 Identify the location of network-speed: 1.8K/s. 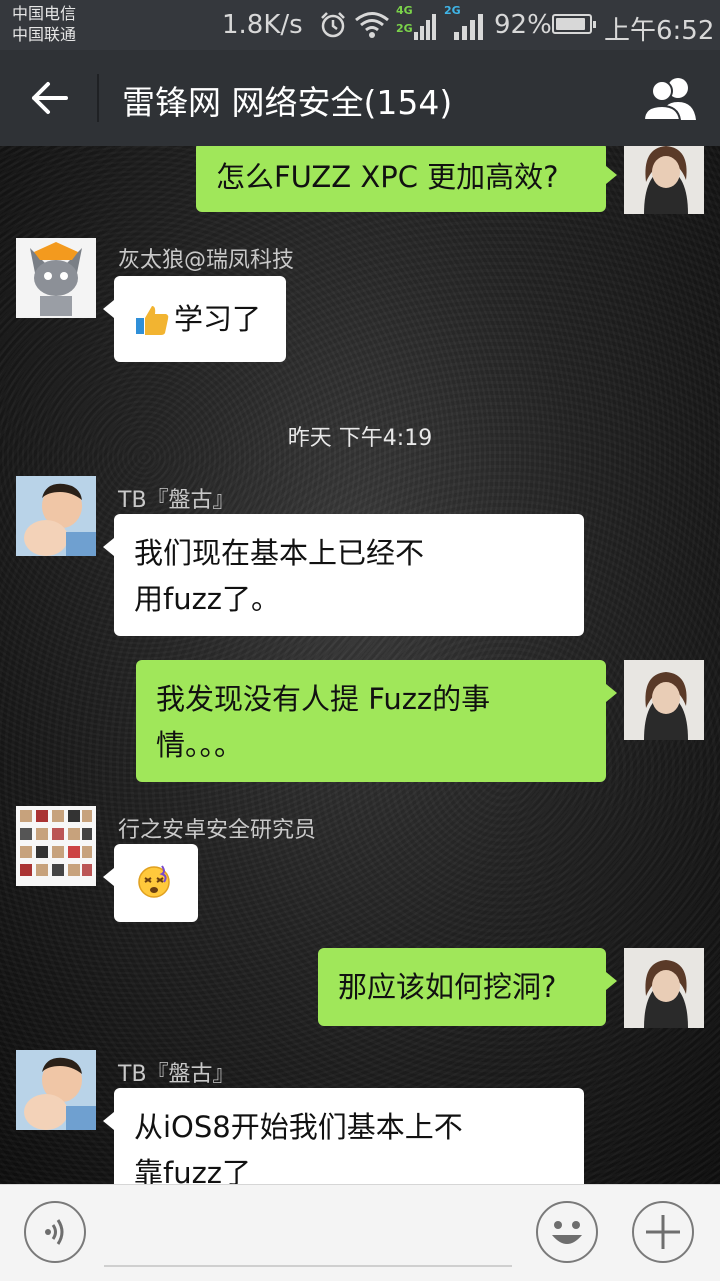
(262, 25).